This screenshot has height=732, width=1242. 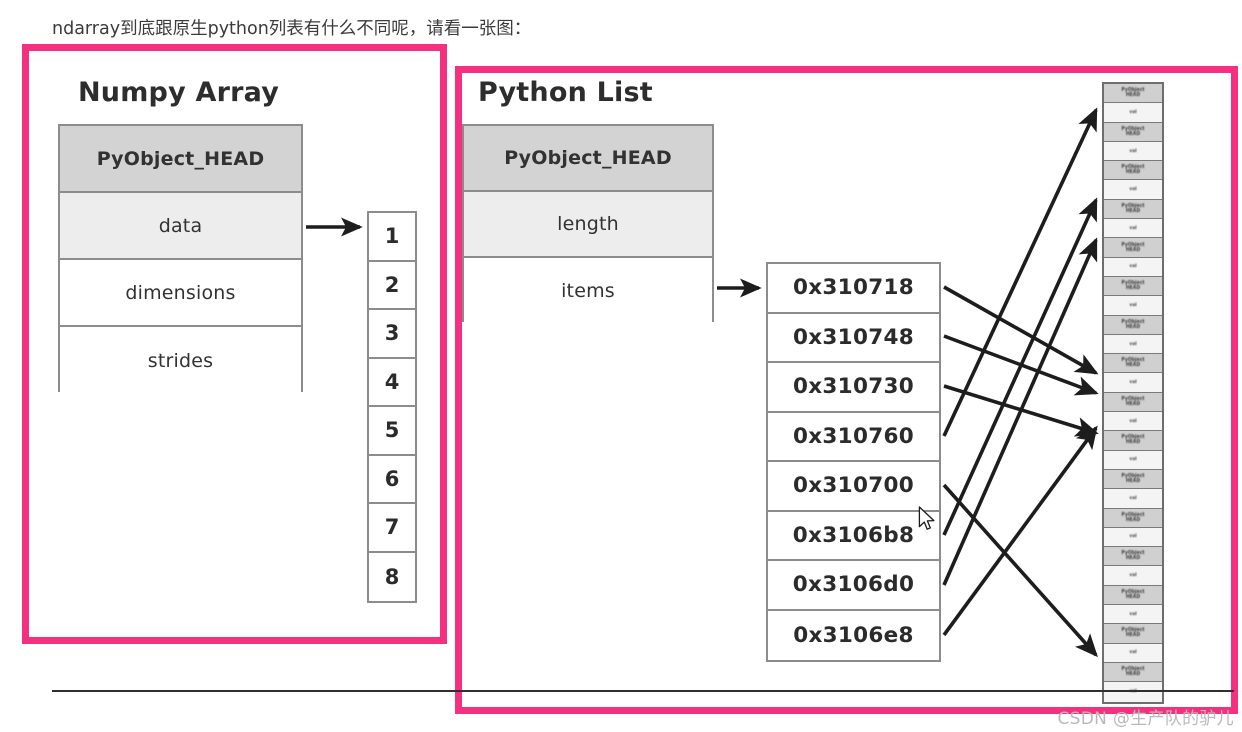 What do you see at coordinates (1021, 330) in the screenshot?
I see `arrow-ptr-1-to-object` at bounding box center [1021, 330].